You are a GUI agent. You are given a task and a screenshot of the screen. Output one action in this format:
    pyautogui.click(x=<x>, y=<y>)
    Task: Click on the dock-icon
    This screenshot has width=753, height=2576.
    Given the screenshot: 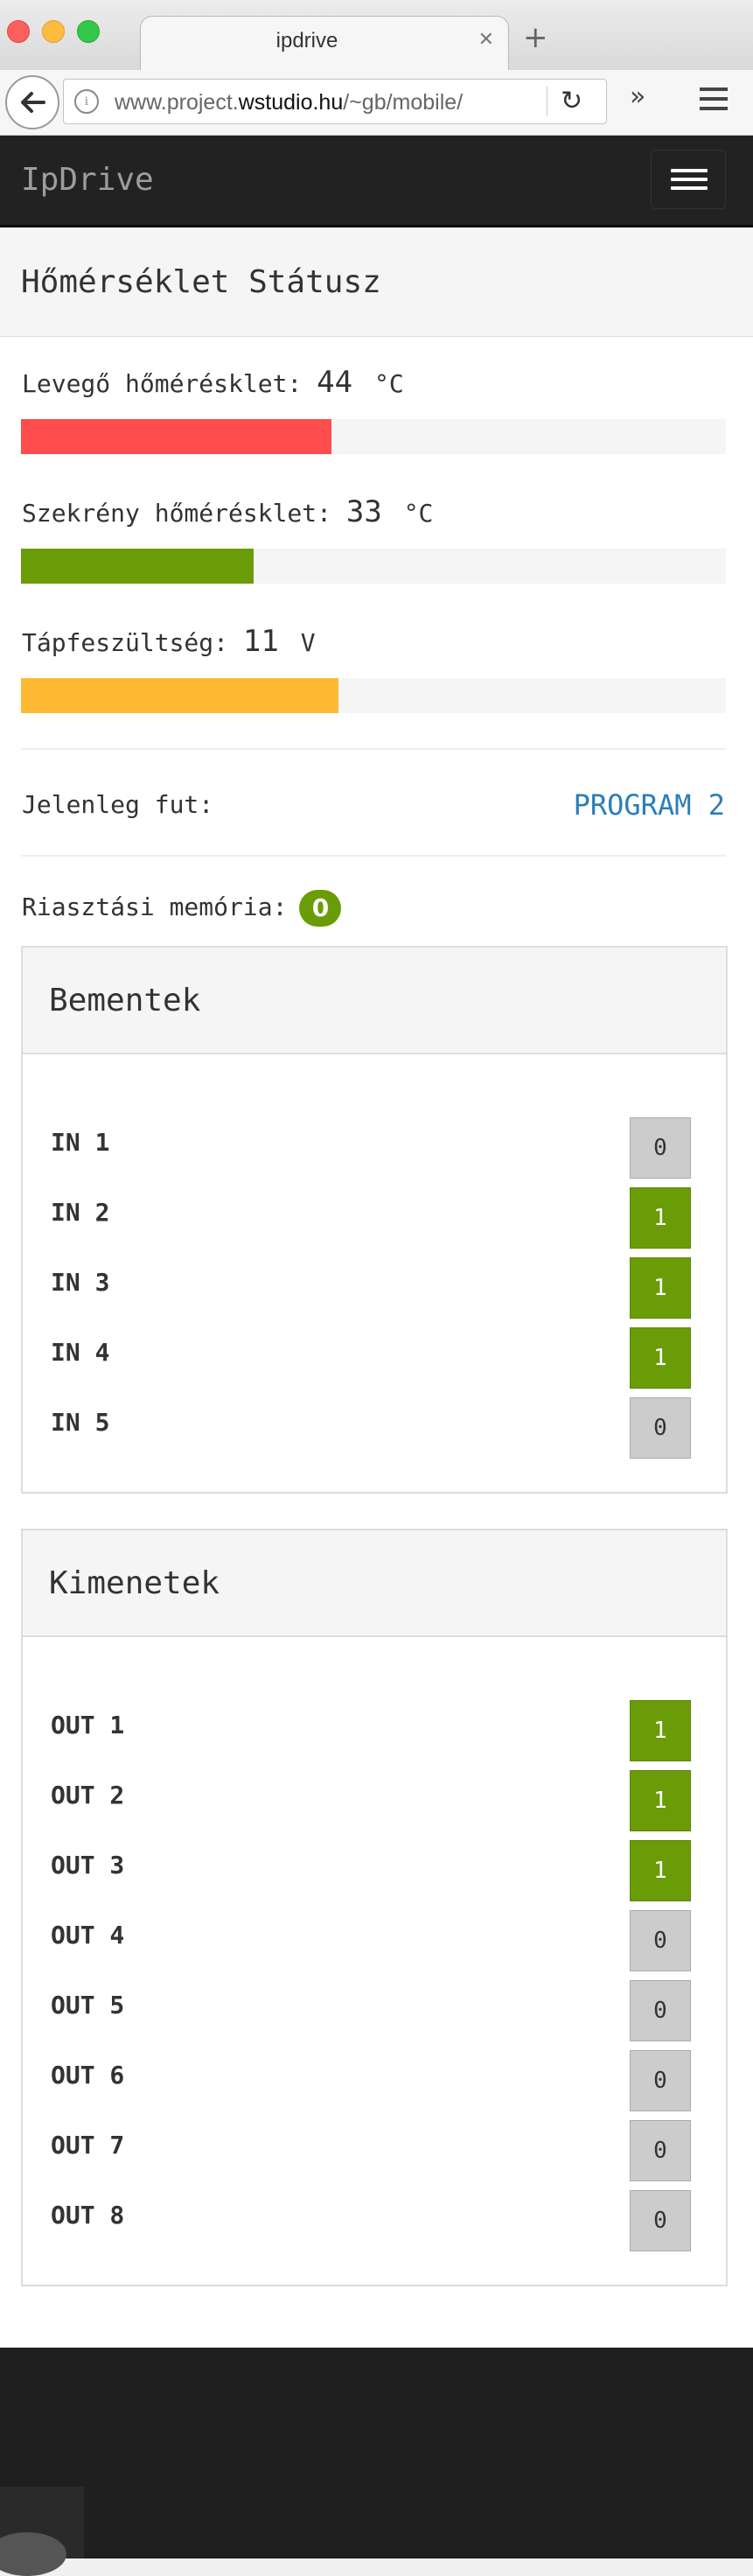 What is the action you would take?
    pyautogui.click(x=33, y=2554)
    